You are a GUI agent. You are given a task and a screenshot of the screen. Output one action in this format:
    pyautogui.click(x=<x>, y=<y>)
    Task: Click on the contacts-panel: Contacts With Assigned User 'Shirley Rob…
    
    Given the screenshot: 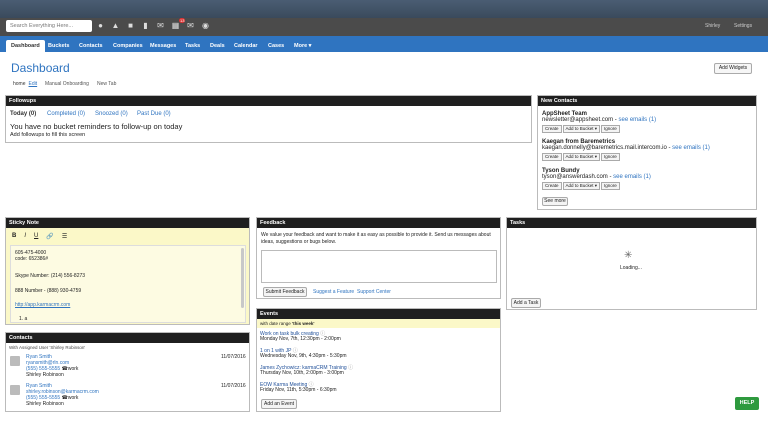 What is the action you would take?
    pyautogui.click(x=127, y=372)
    